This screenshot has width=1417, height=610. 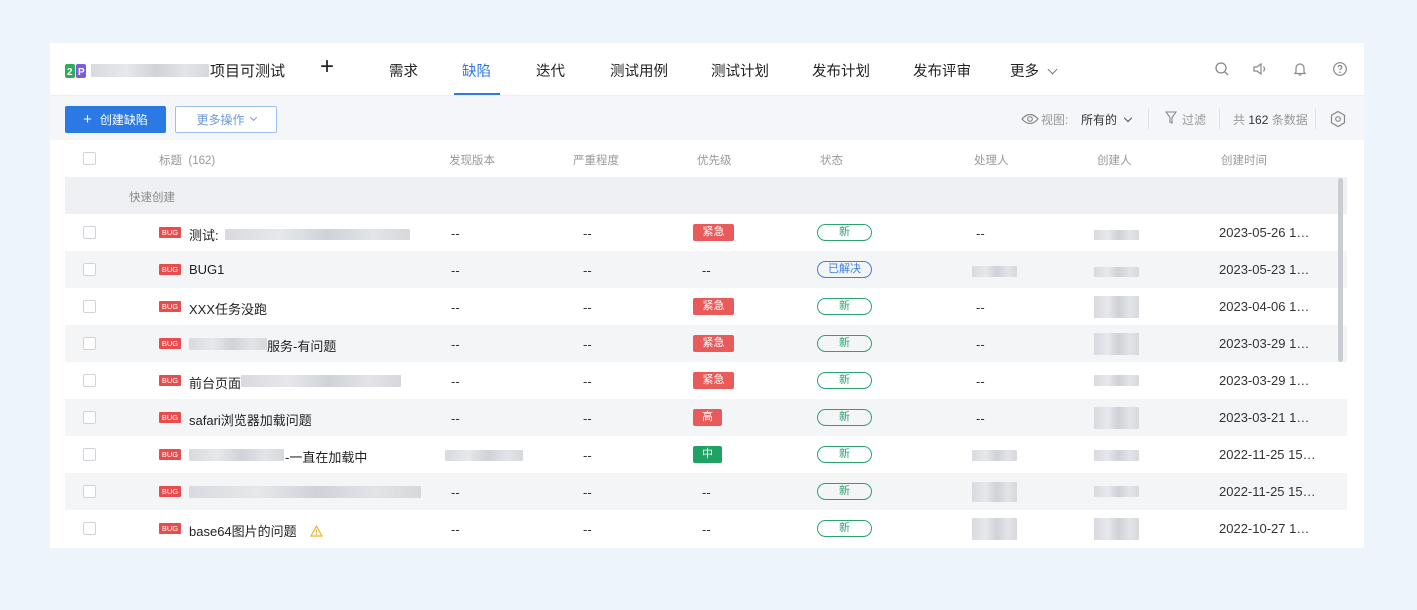 I want to click on select-all-checkbox, so click(x=89, y=158).